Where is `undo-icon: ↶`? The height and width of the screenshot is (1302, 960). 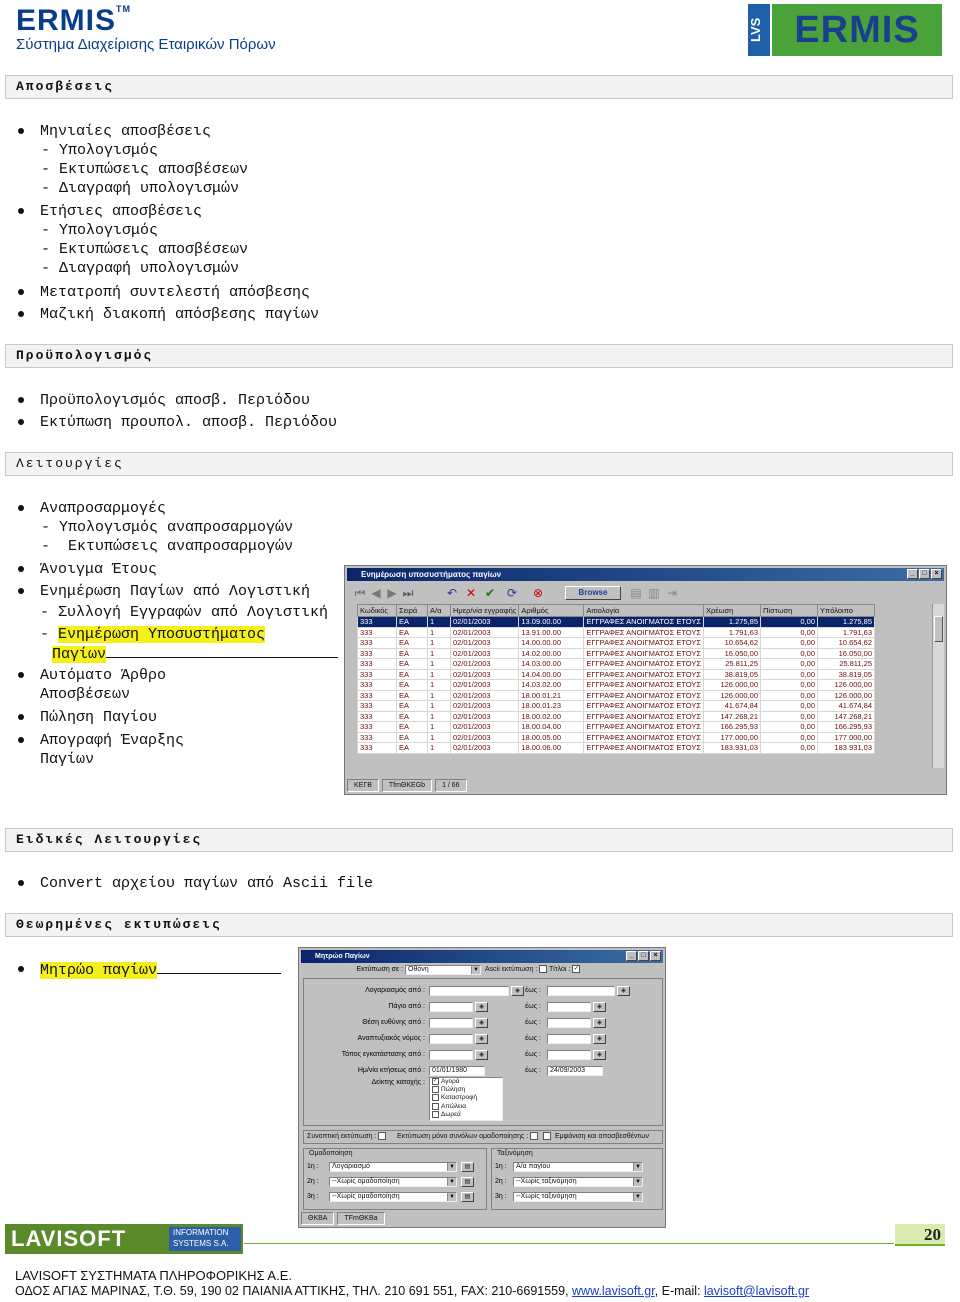 undo-icon: ↶ is located at coordinates (452, 593).